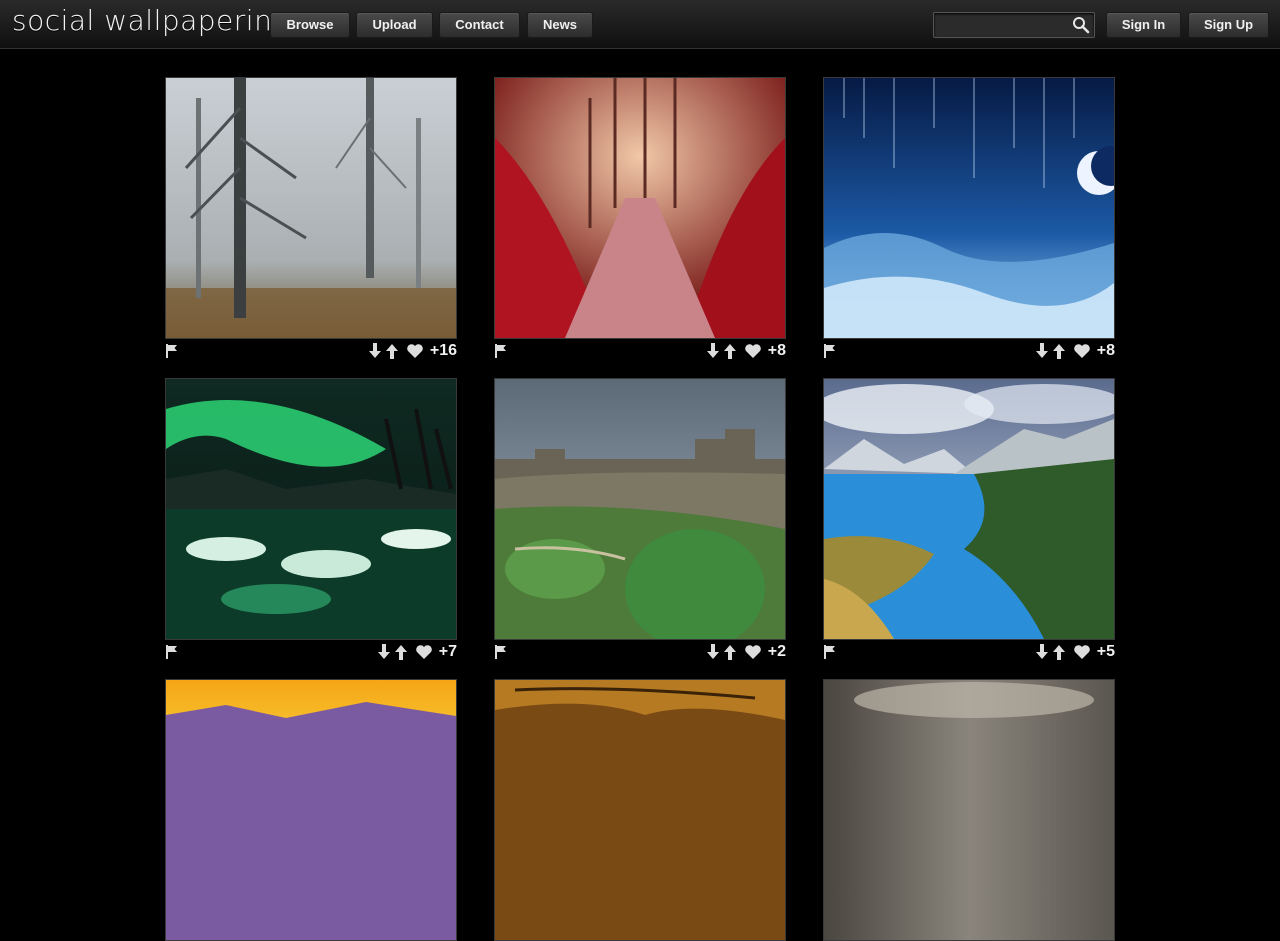  I want to click on vote-actions: +16, so click(412, 351).